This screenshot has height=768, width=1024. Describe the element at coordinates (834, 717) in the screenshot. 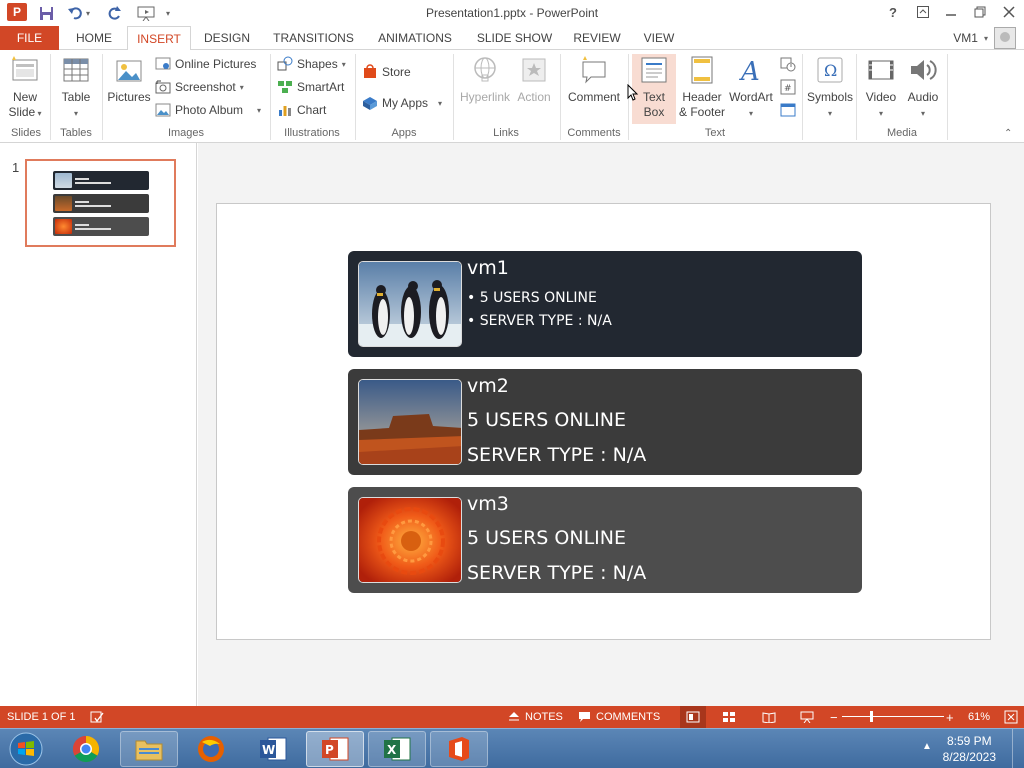

I see `zoom-out-button: −` at that location.